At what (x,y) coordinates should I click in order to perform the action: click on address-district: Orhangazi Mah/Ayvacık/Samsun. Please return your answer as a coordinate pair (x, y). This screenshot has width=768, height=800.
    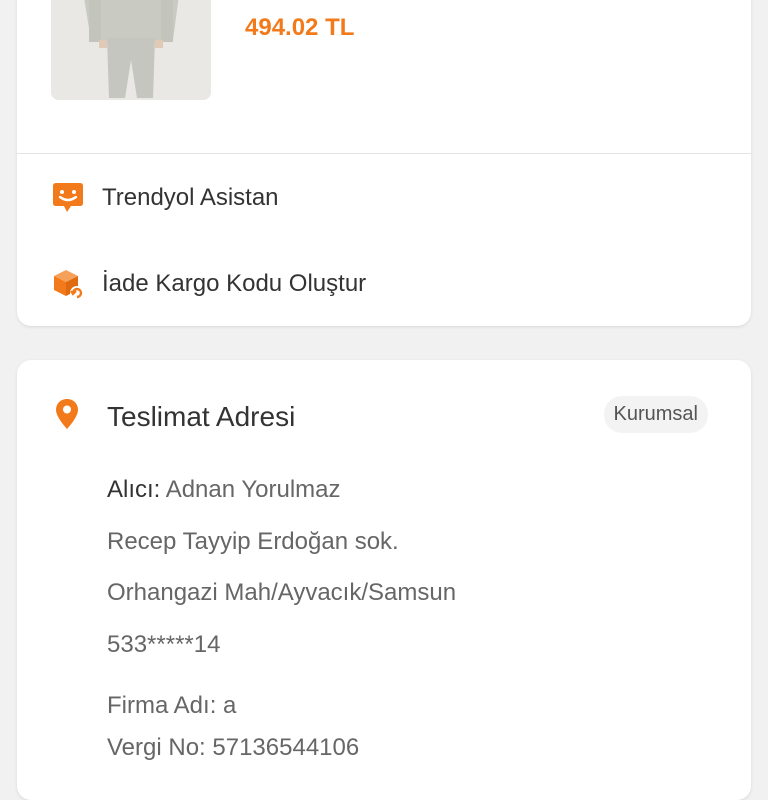
    Looking at the image, I should click on (282, 592).